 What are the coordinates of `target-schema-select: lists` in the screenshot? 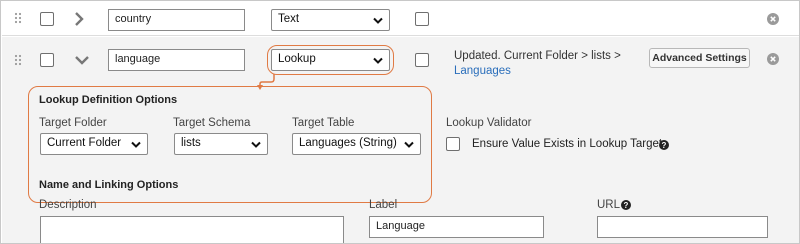 It's located at (221, 144).